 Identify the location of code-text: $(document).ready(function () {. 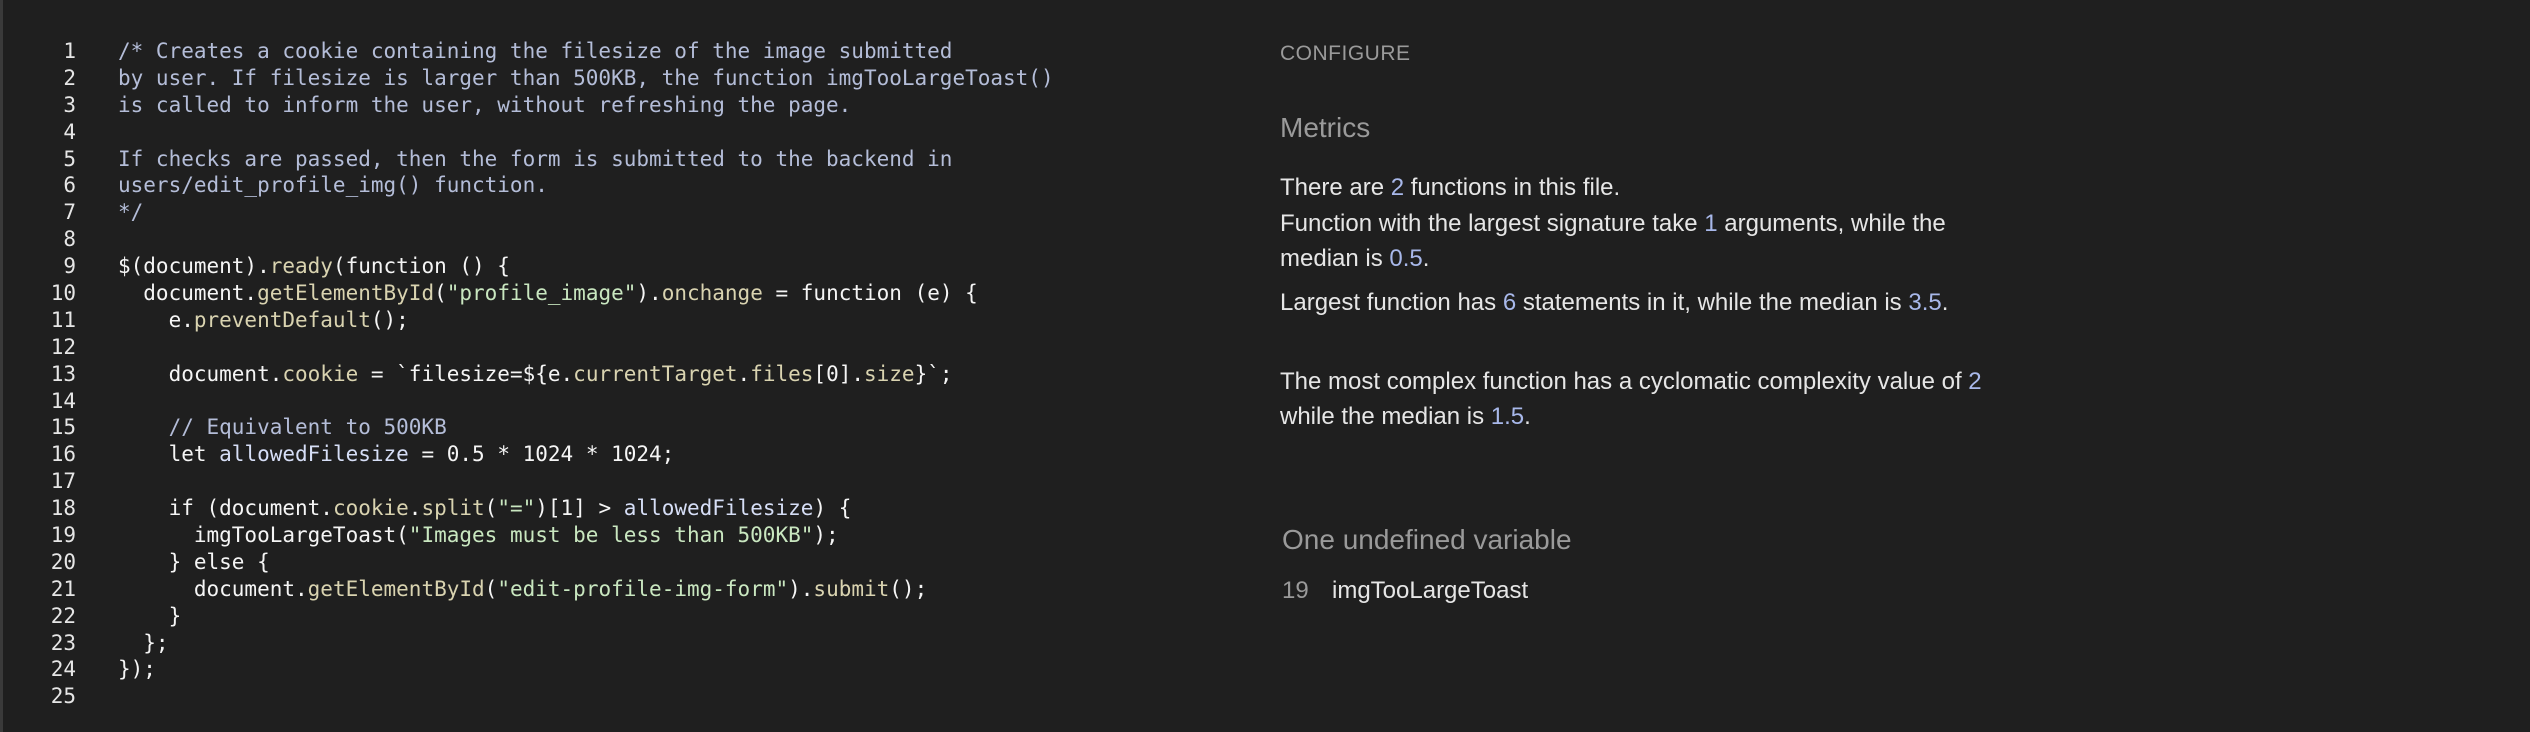
(314, 266).